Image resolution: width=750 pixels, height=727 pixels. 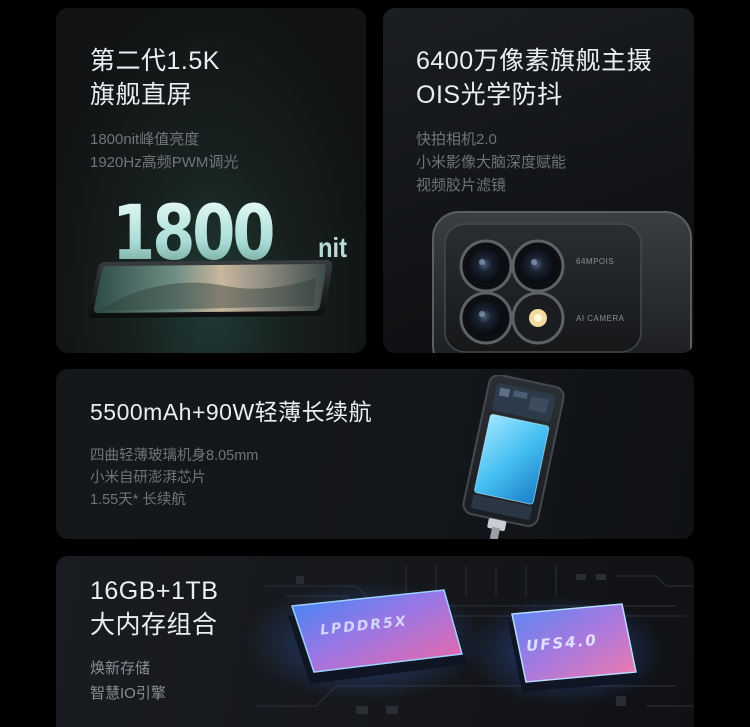 What do you see at coordinates (154, 625) in the screenshot?
I see `storage-title-line2: 大内存组合` at bounding box center [154, 625].